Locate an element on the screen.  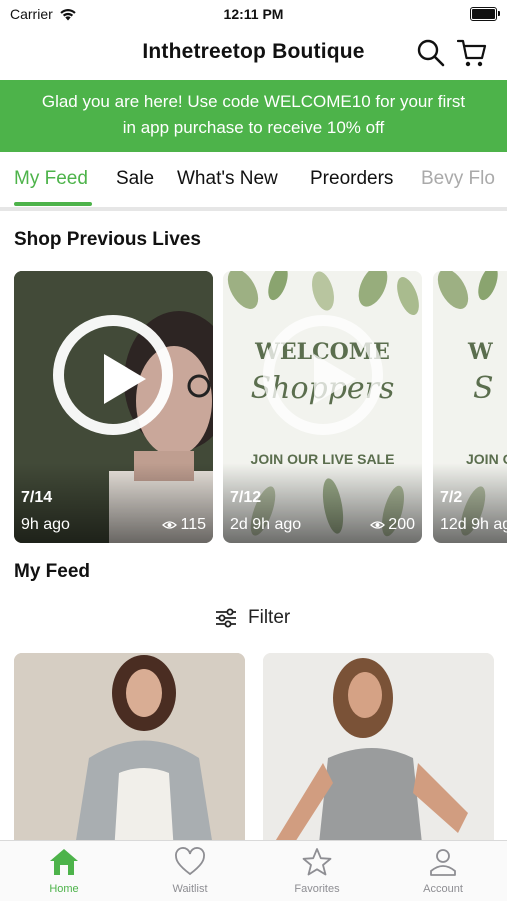
status-time: 12:11 PM is located at coordinates (253, 14).